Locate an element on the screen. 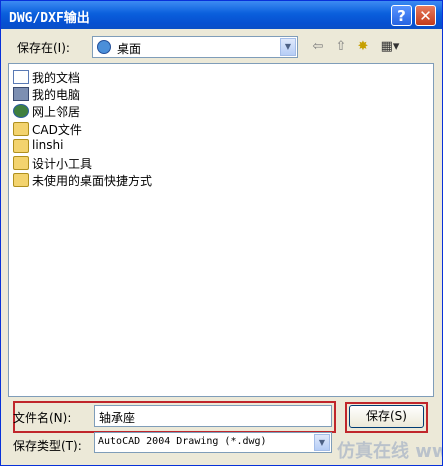  save-in-value: 桌面 is located at coordinates (129, 49).